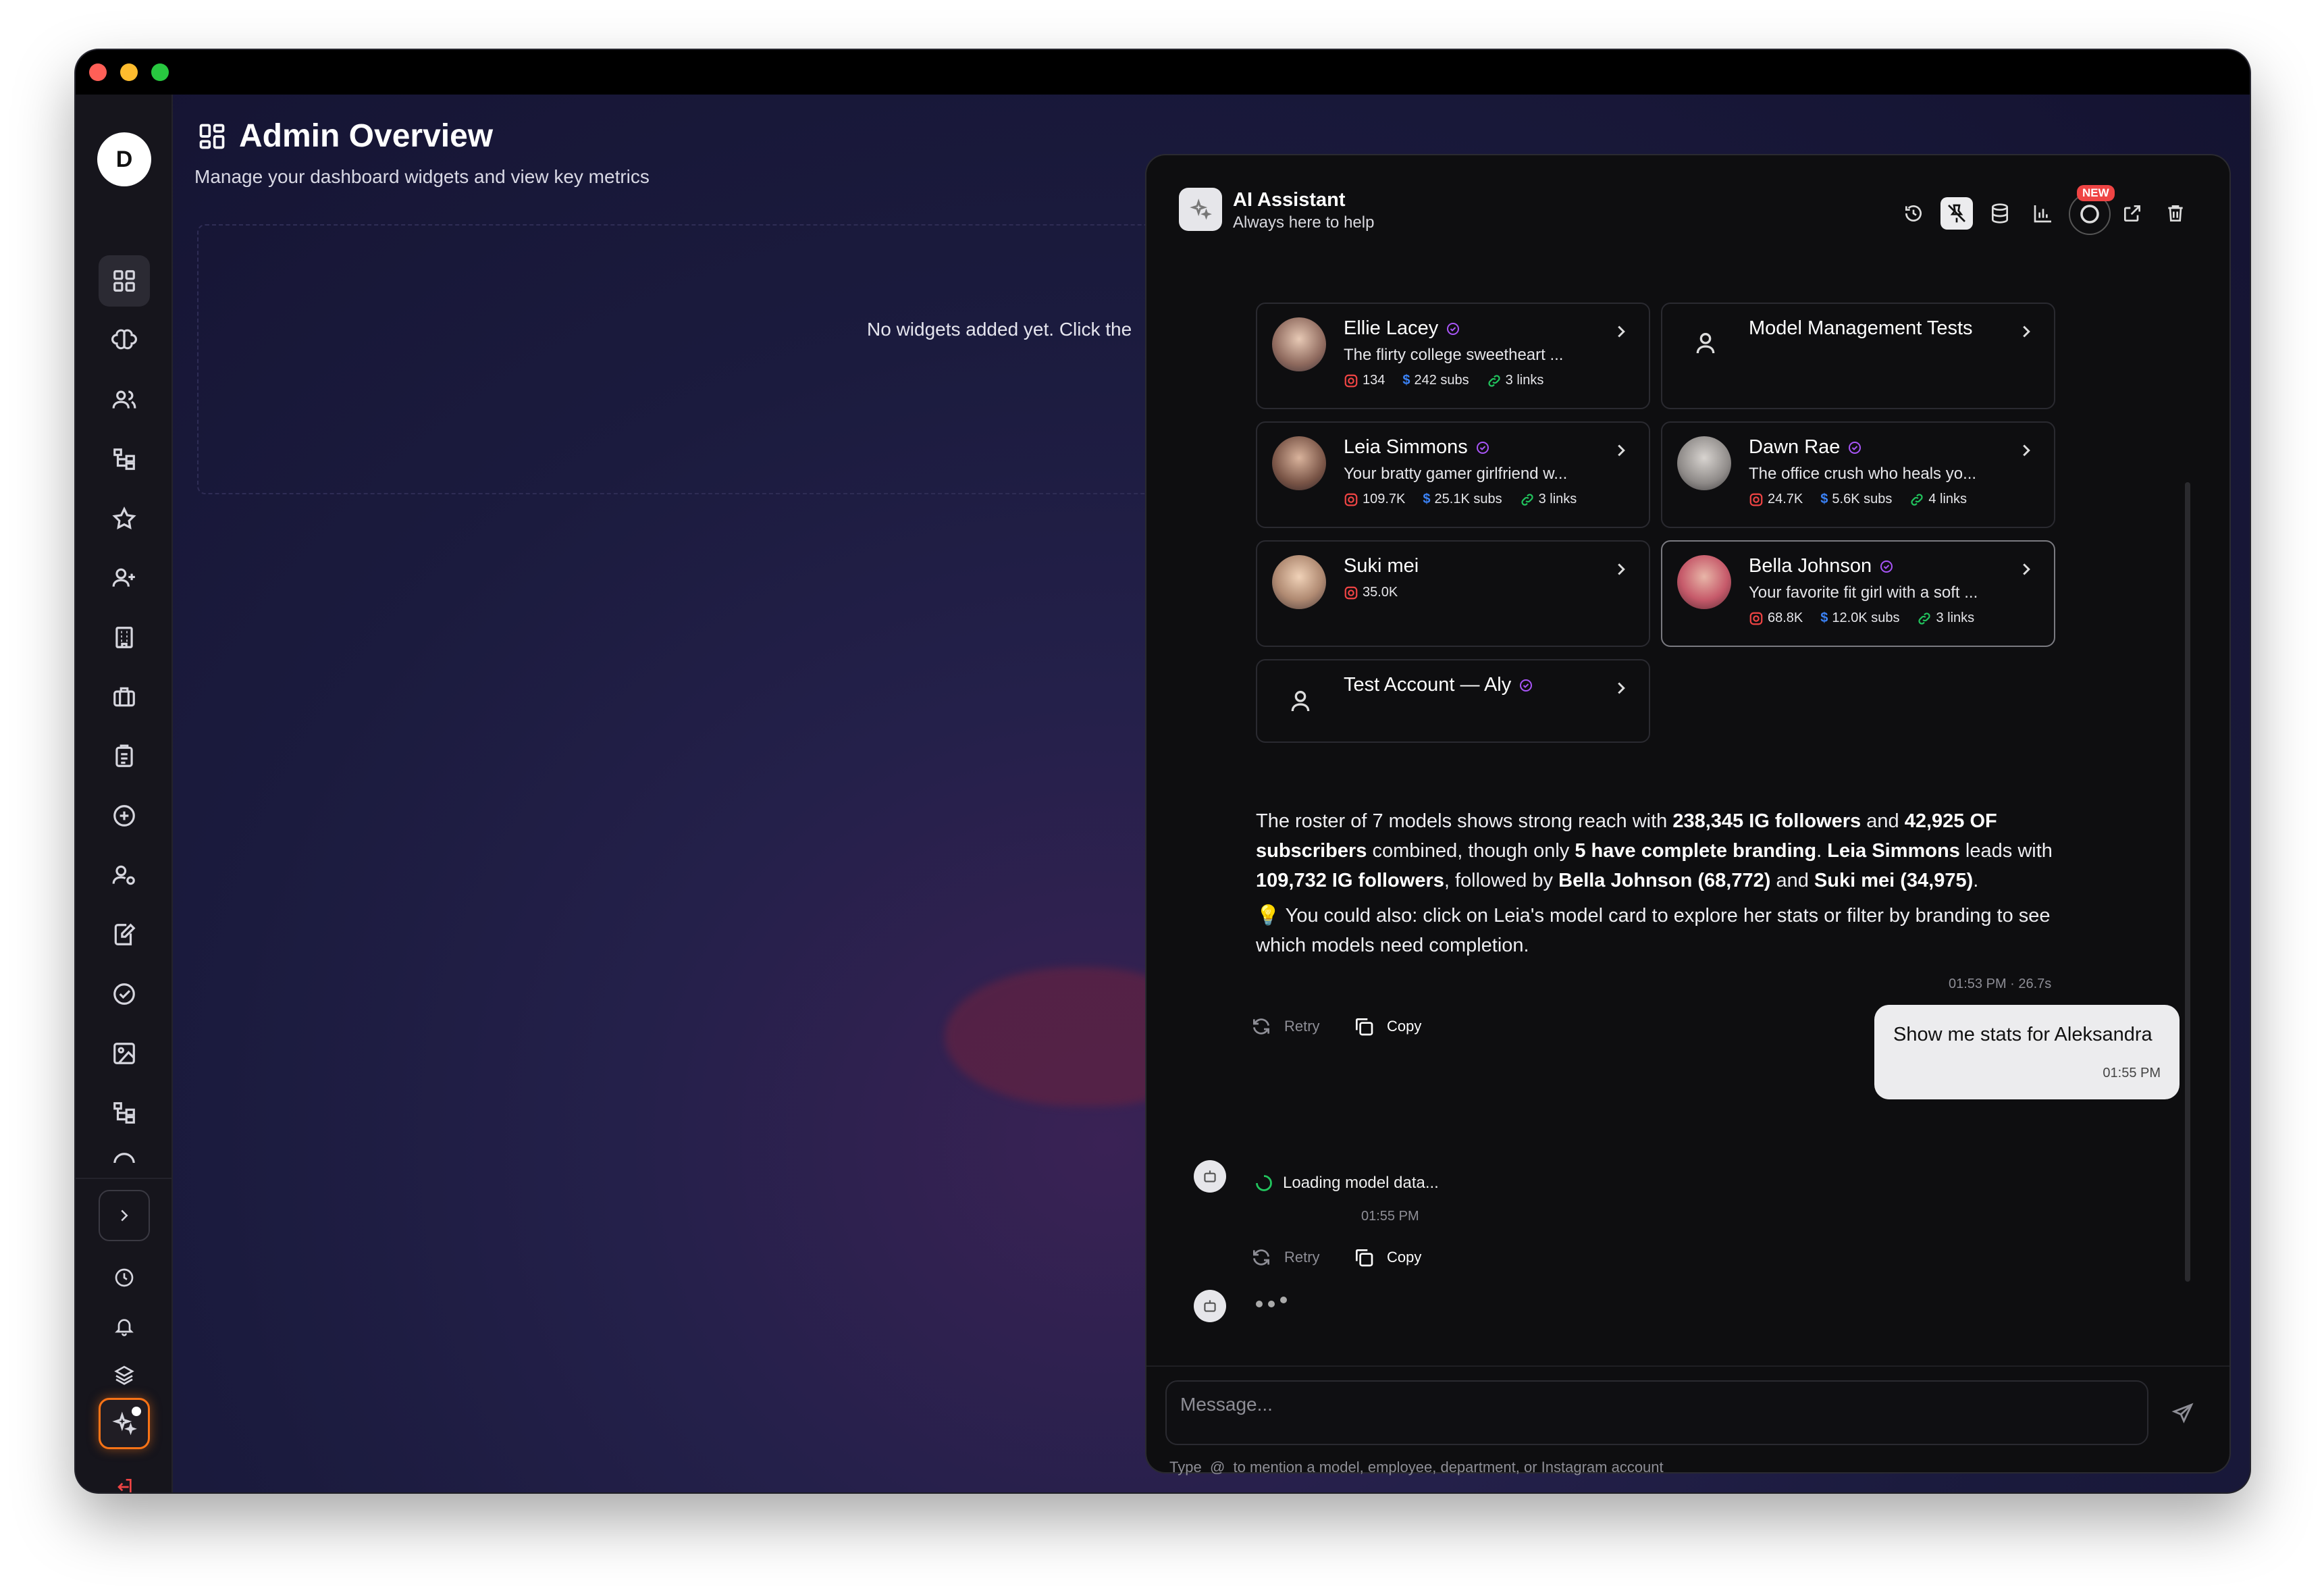 The width and height of the screenshot is (2324, 1591). I want to click on instagram-icon, so click(1351, 592).